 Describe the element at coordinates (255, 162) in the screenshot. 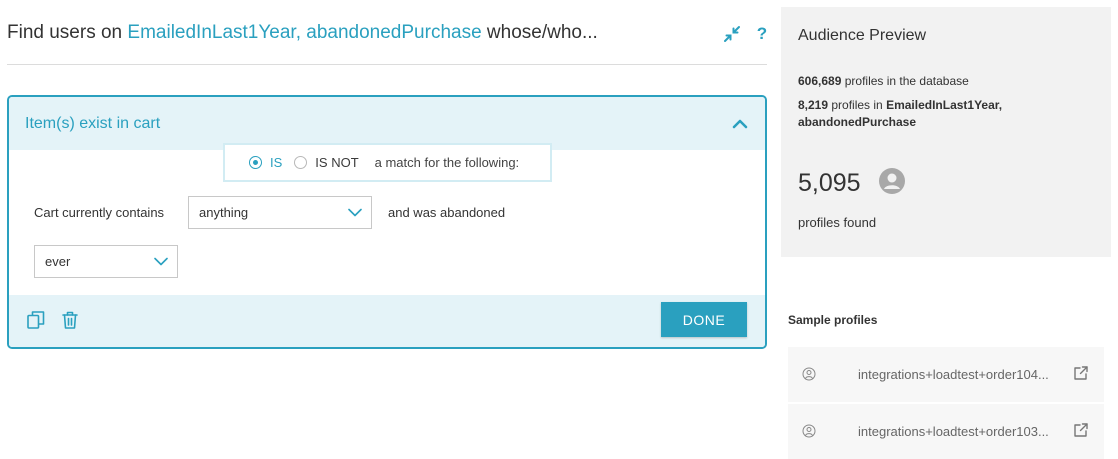

I see `radio-is` at that location.